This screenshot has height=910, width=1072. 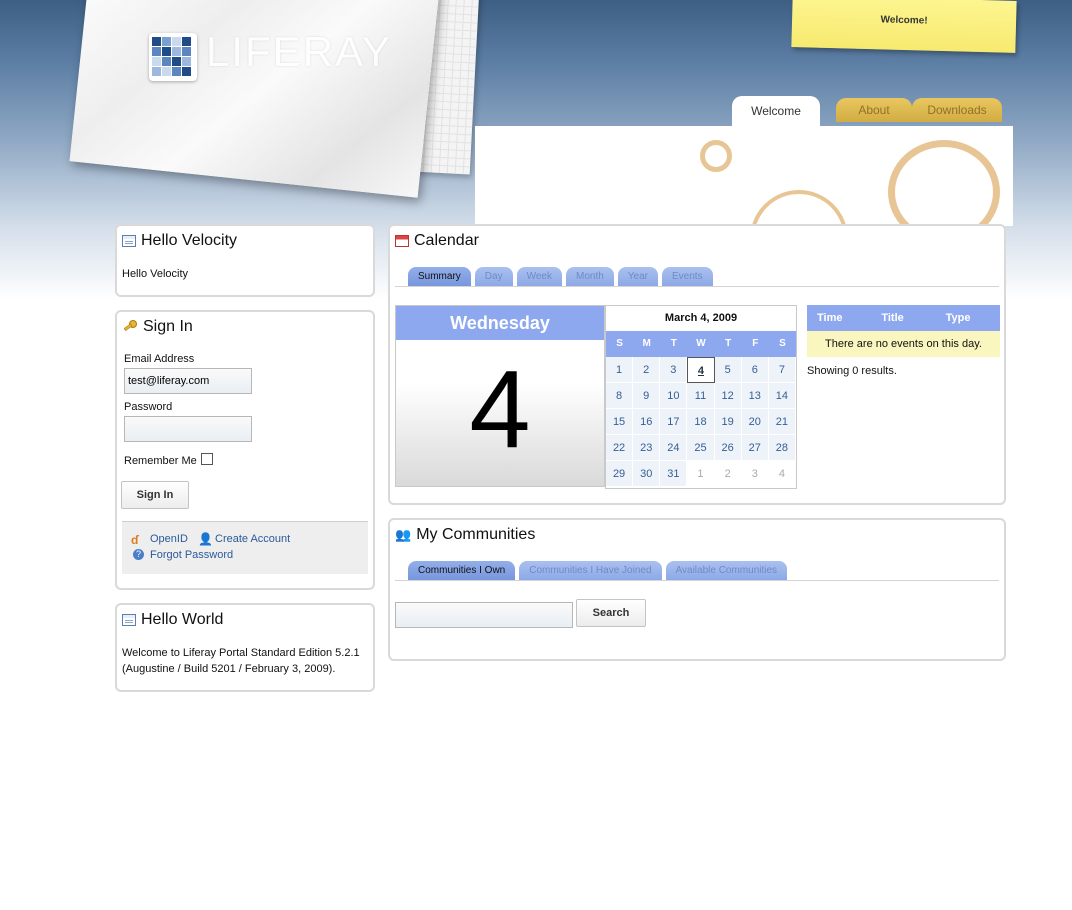 I want to click on calendar-day: 23, so click(x=647, y=448).